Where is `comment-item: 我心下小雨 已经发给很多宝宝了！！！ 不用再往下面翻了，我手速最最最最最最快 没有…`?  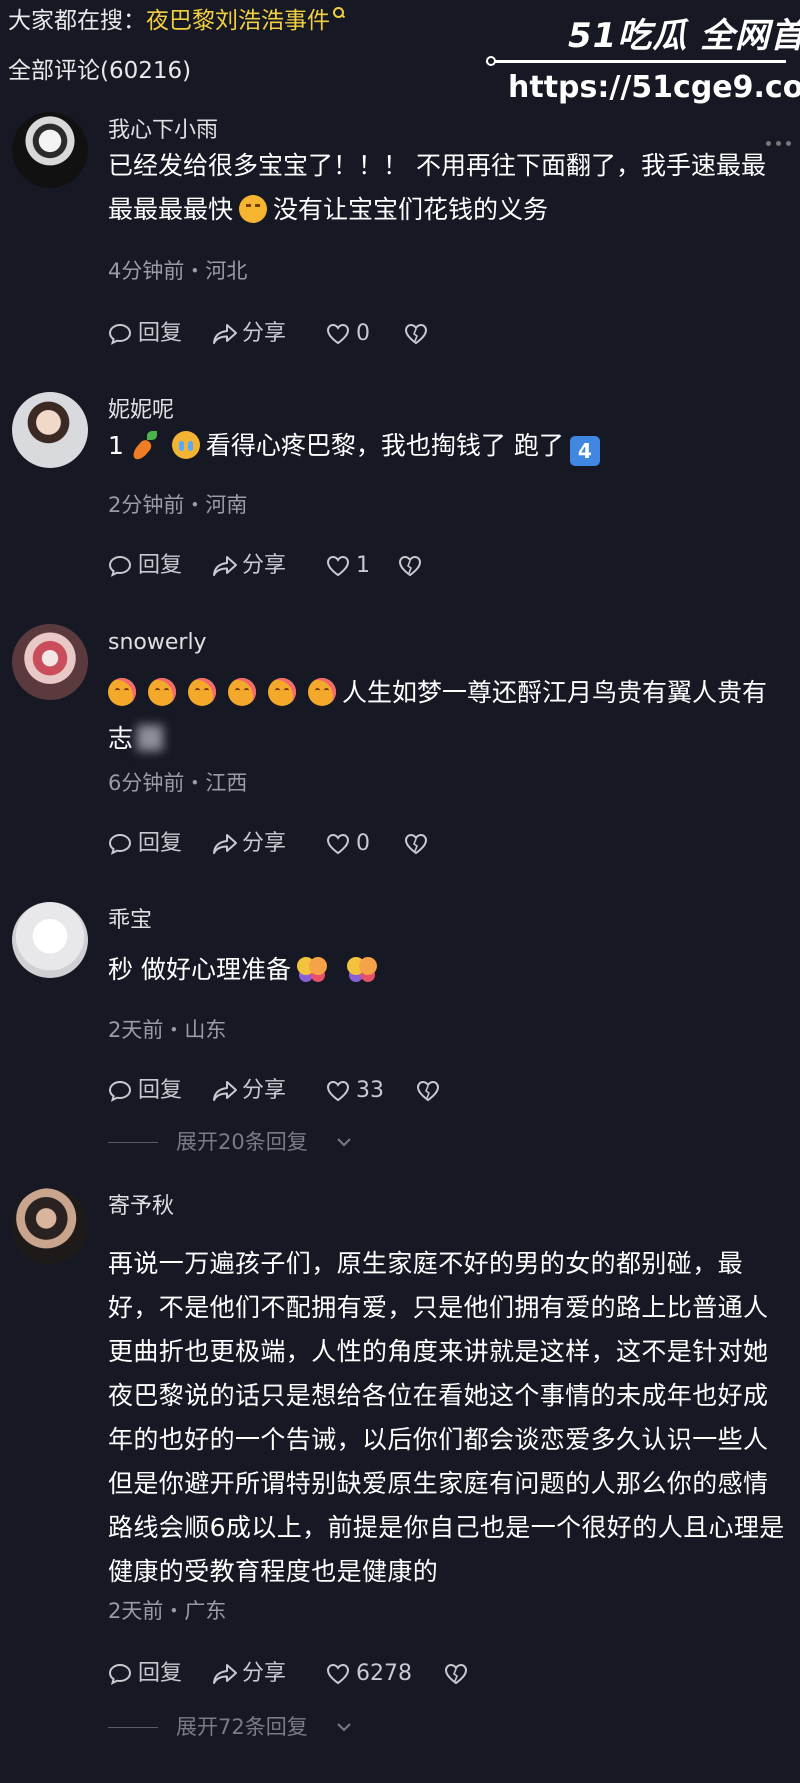
comment-item: 我心下小雨 已经发给很多宝宝了！！！ 不用再往下面翻了，我手速最最最最最最快 没有… is located at coordinates (400, 228).